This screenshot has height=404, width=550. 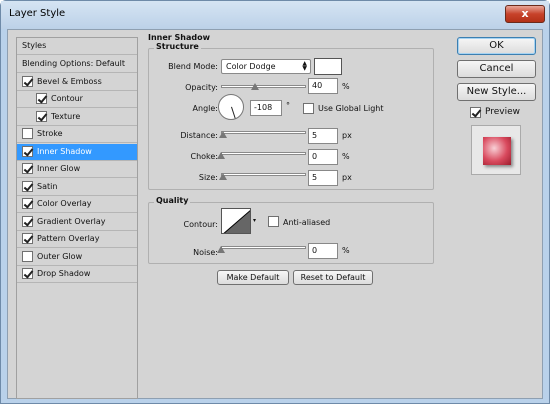 What do you see at coordinates (177, 46) in the screenshot?
I see `structure-title: Structure` at bounding box center [177, 46].